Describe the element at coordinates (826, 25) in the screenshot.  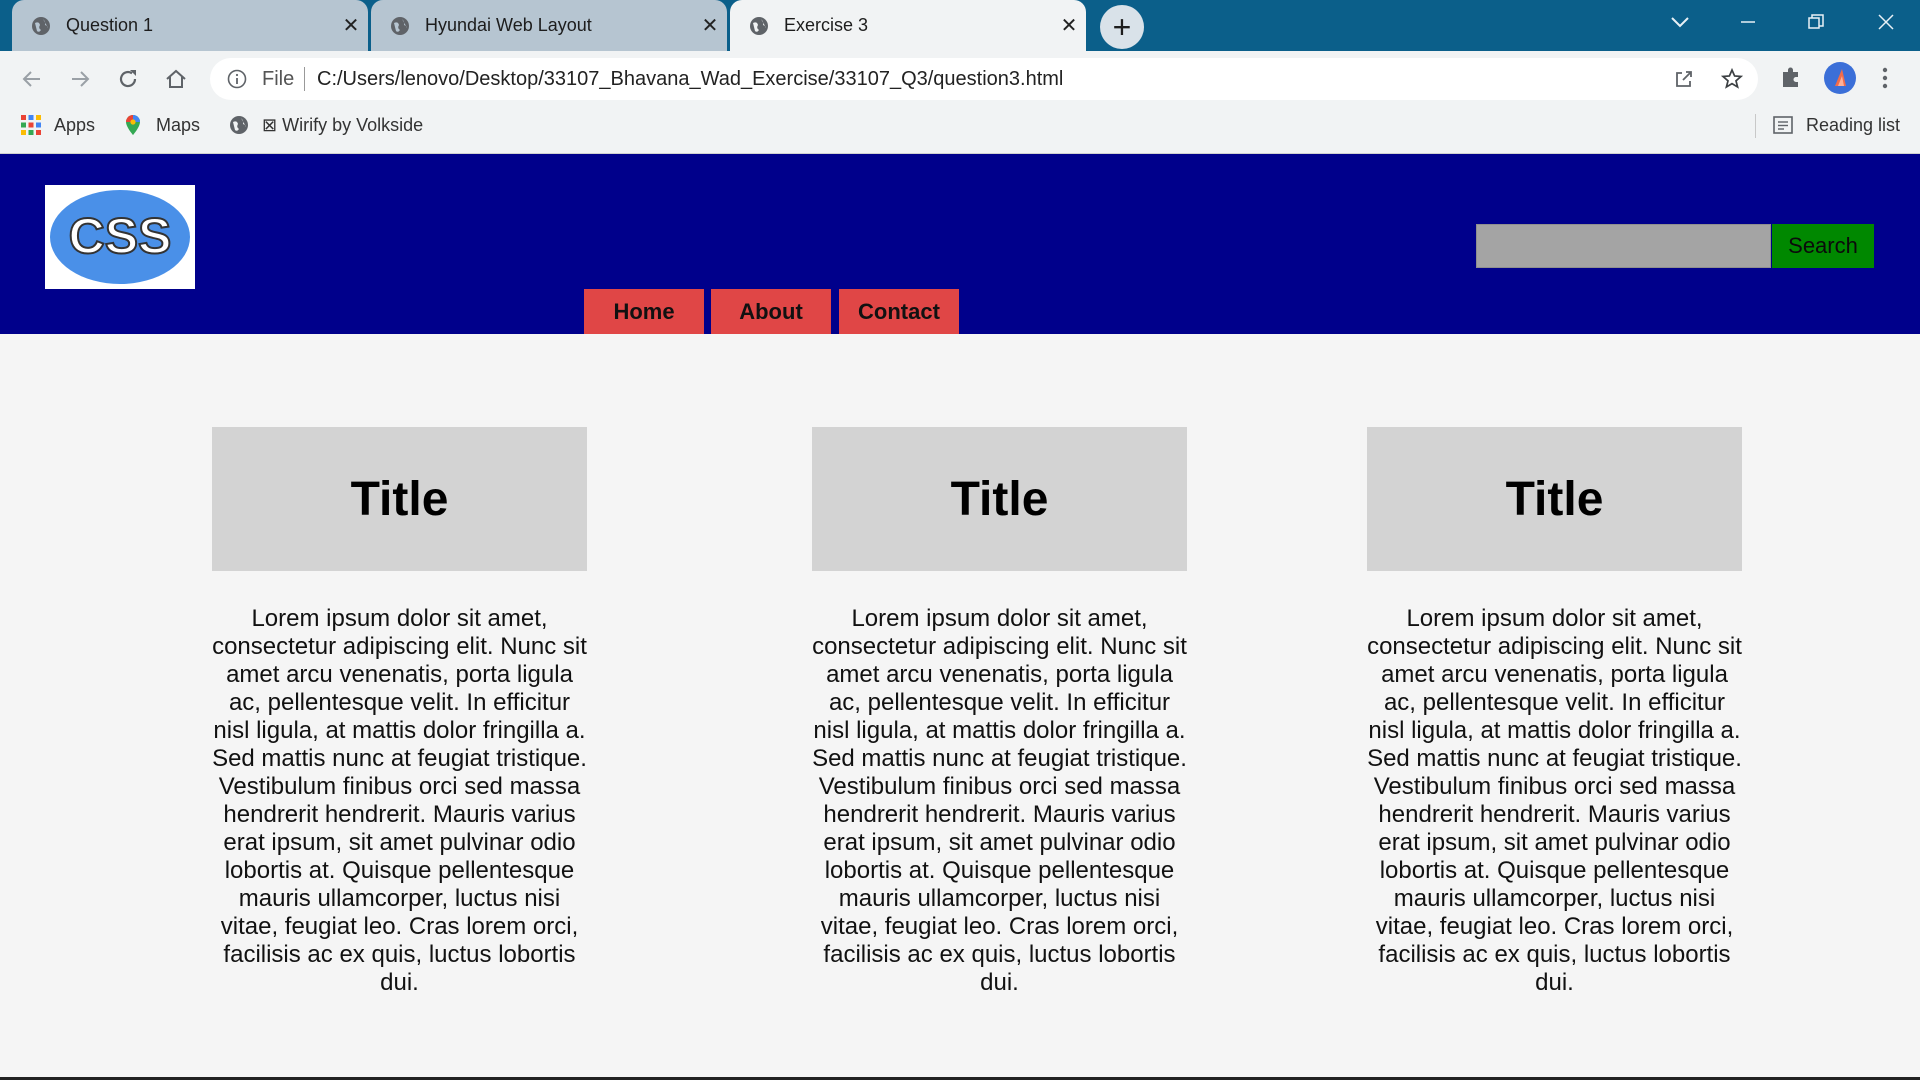
I see `tab-title: Exercise 3` at that location.